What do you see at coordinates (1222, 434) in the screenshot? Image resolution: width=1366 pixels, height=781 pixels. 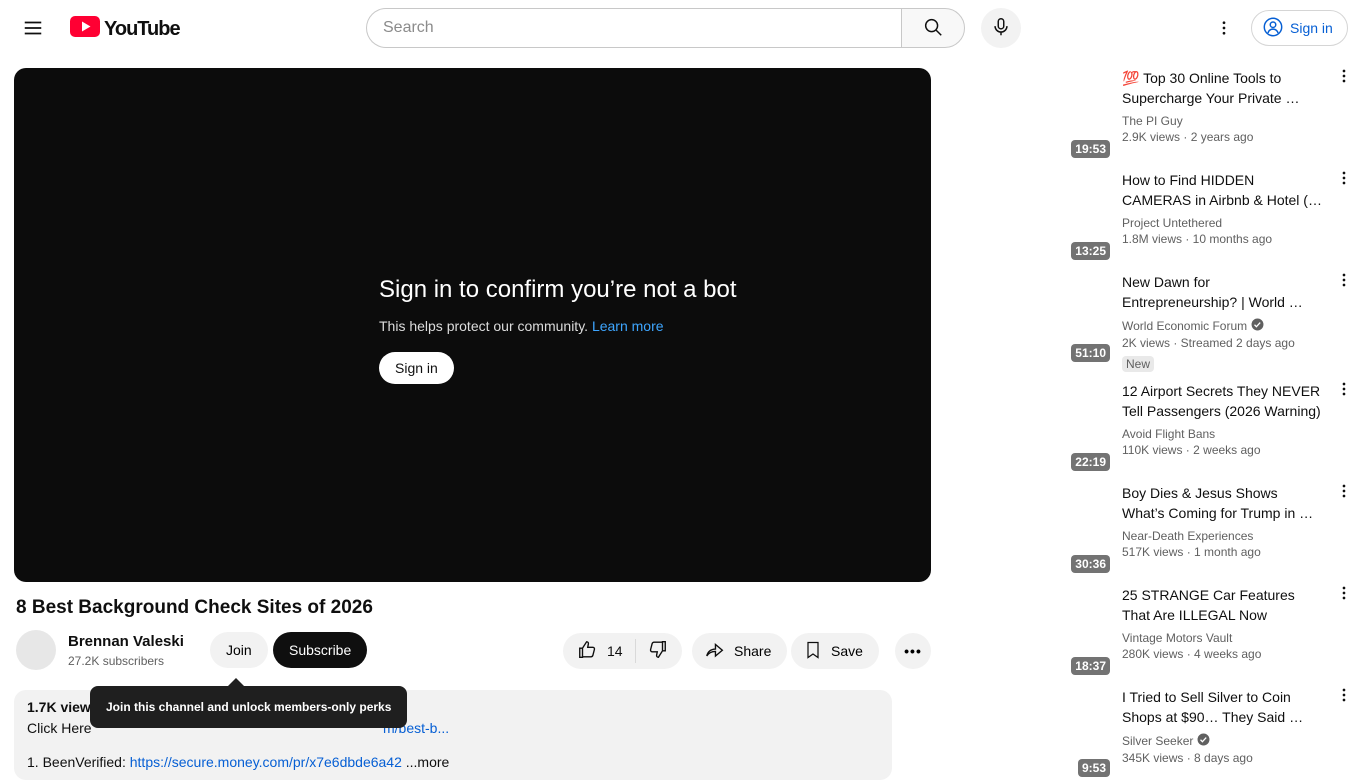 I see `related-channel-row: Avoid Flight Bans` at bounding box center [1222, 434].